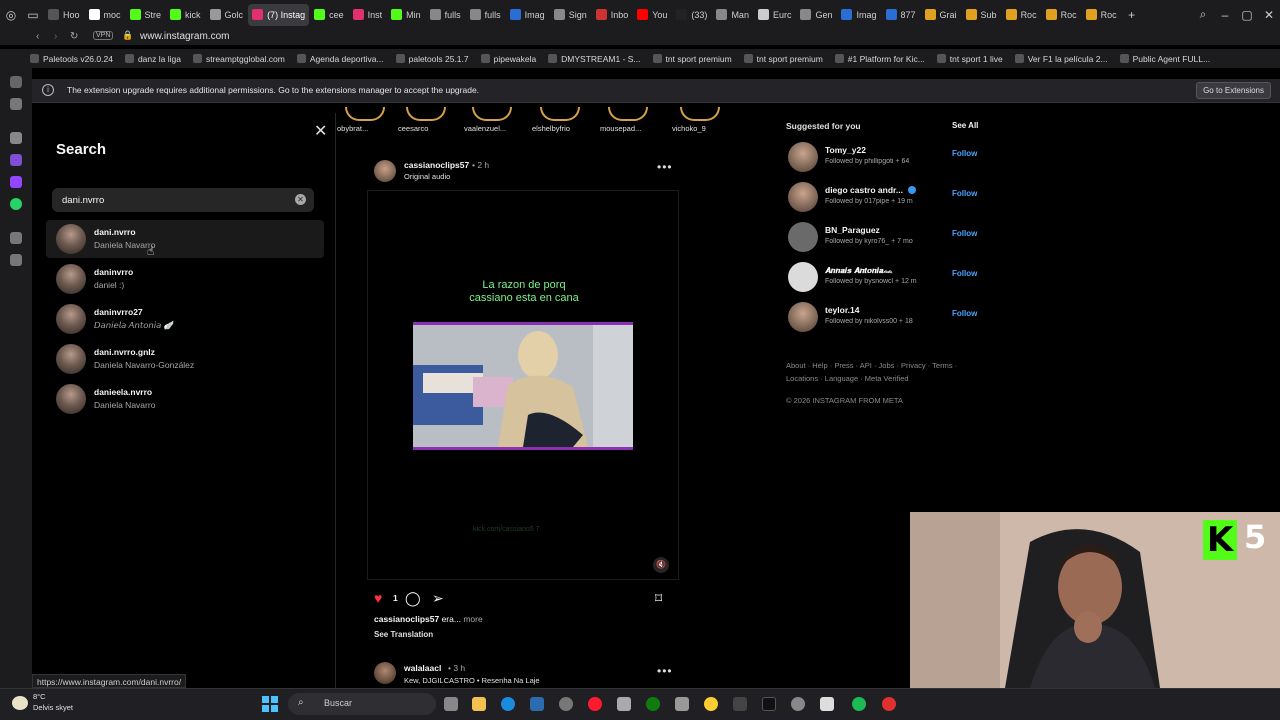 The height and width of the screenshot is (720, 1280). Describe the element at coordinates (300, 199) in the screenshot. I see `clear-search-icon: ✕` at that location.